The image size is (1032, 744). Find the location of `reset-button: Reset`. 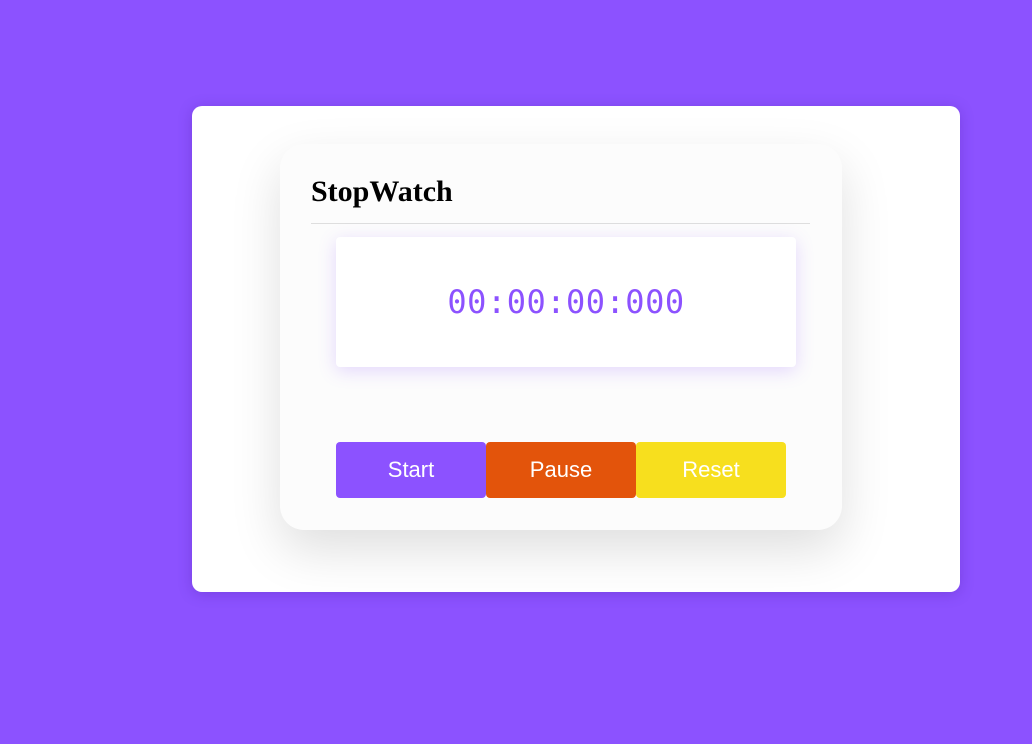

reset-button: Reset is located at coordinates (711, 470).